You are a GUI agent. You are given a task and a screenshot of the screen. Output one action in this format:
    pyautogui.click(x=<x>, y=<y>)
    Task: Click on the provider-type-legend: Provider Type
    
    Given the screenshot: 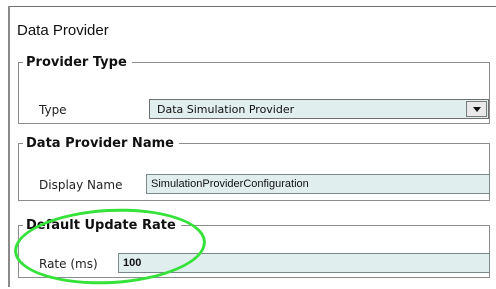 What is the action you would take?
    pyautogui.click(x=76, y=62)
    